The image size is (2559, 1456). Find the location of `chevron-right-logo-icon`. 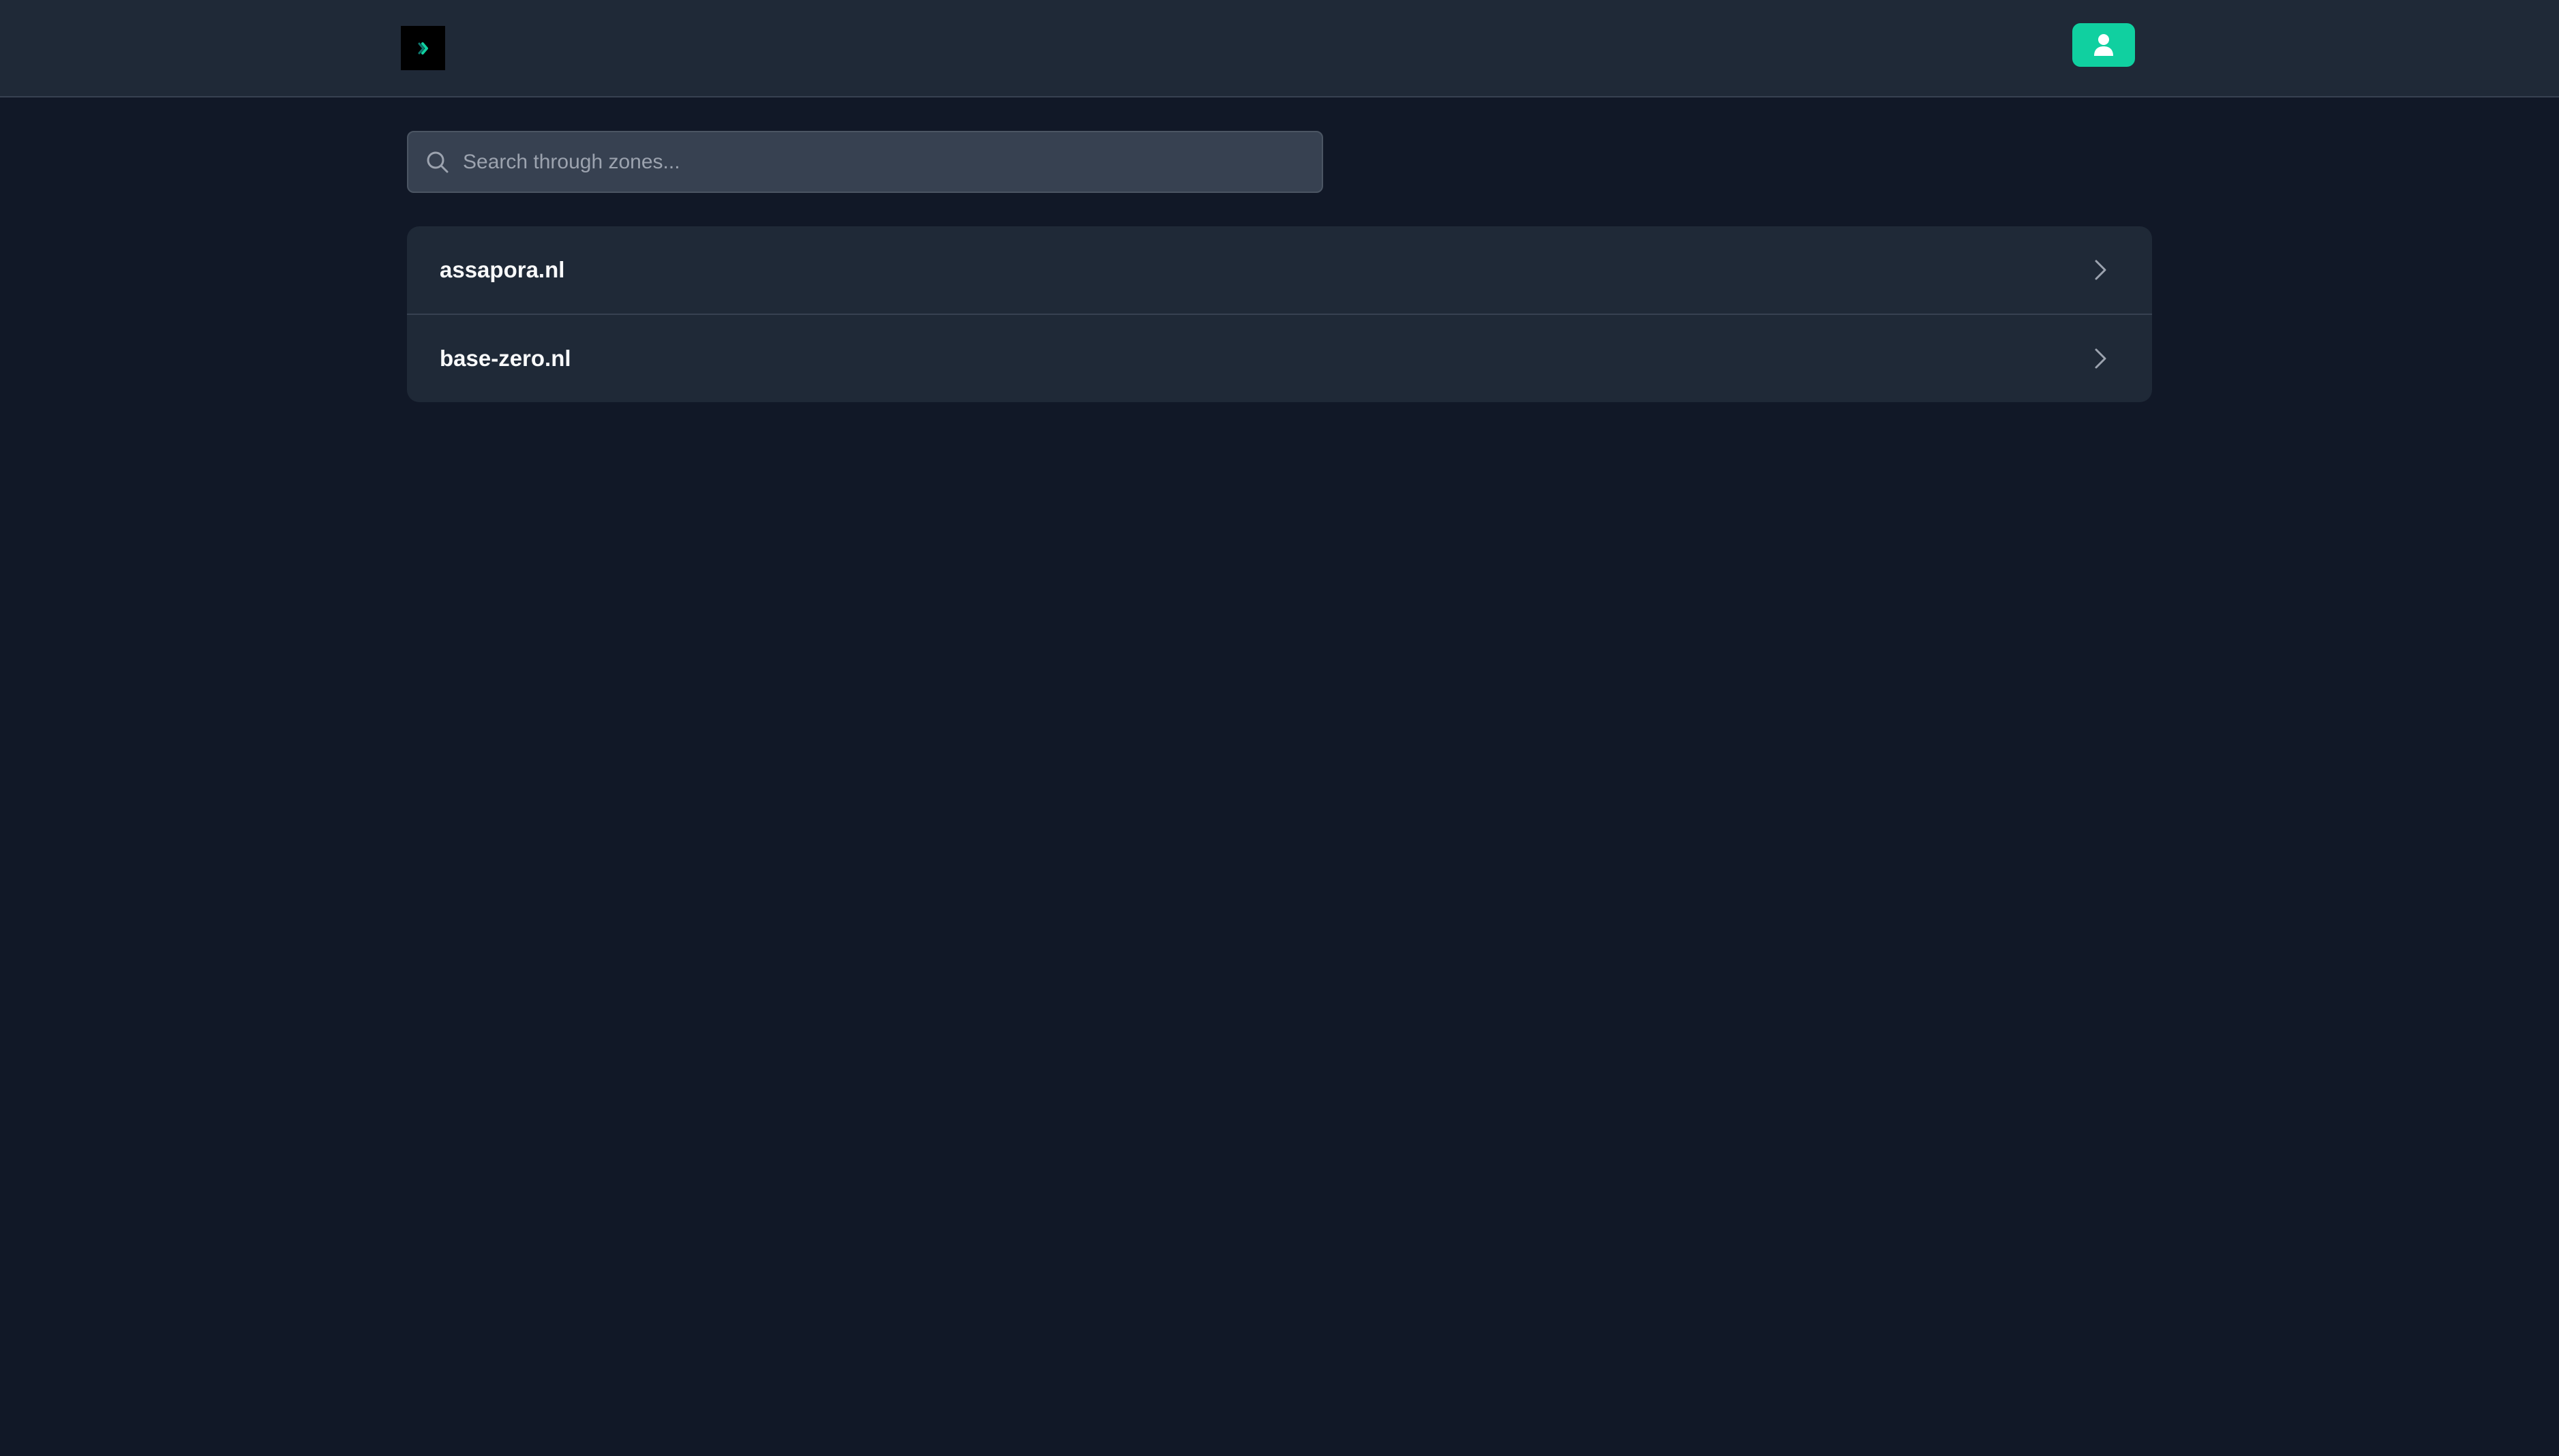

chevron-right-logo-icon is located at coordinates (423, 48).